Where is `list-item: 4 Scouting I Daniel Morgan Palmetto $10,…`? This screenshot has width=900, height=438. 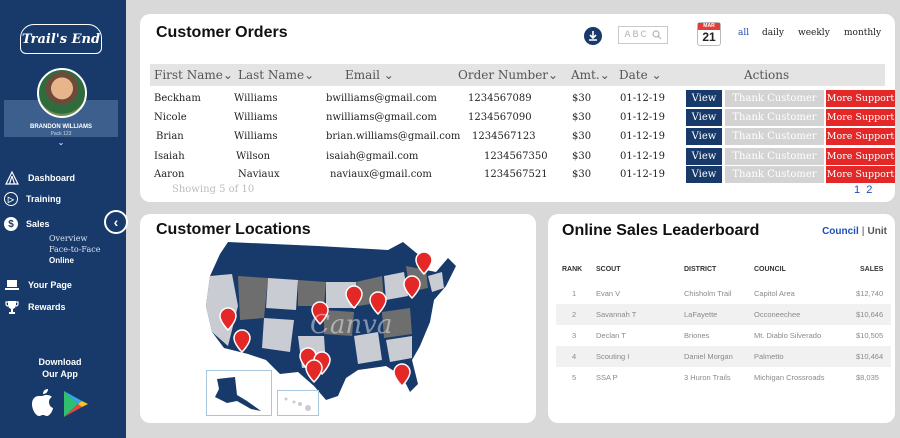
list-item: 4 Scouting I Daniel Morgan Palmetto $10,… is located at coordinates (723, 356).